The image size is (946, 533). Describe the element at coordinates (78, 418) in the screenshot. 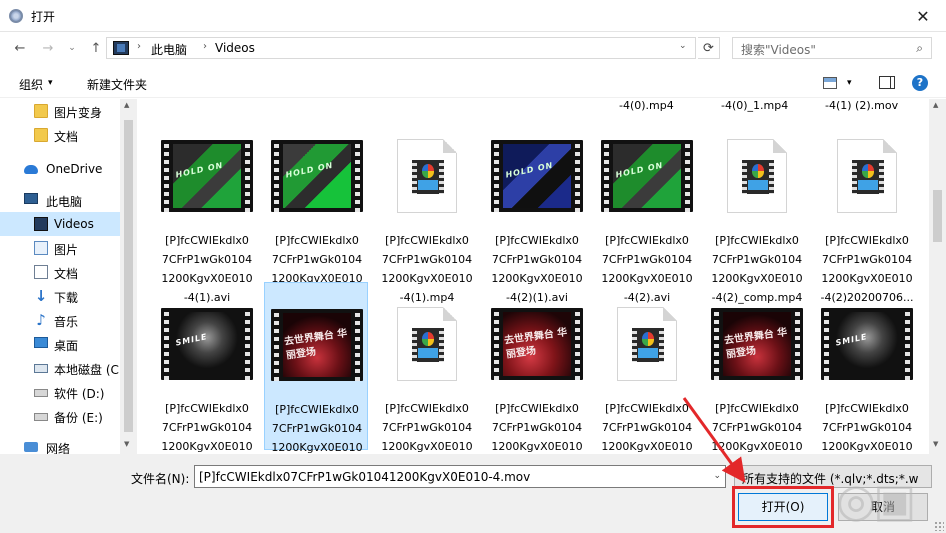

I see `sidebar-item-label: 备份 (E:)` at that location.